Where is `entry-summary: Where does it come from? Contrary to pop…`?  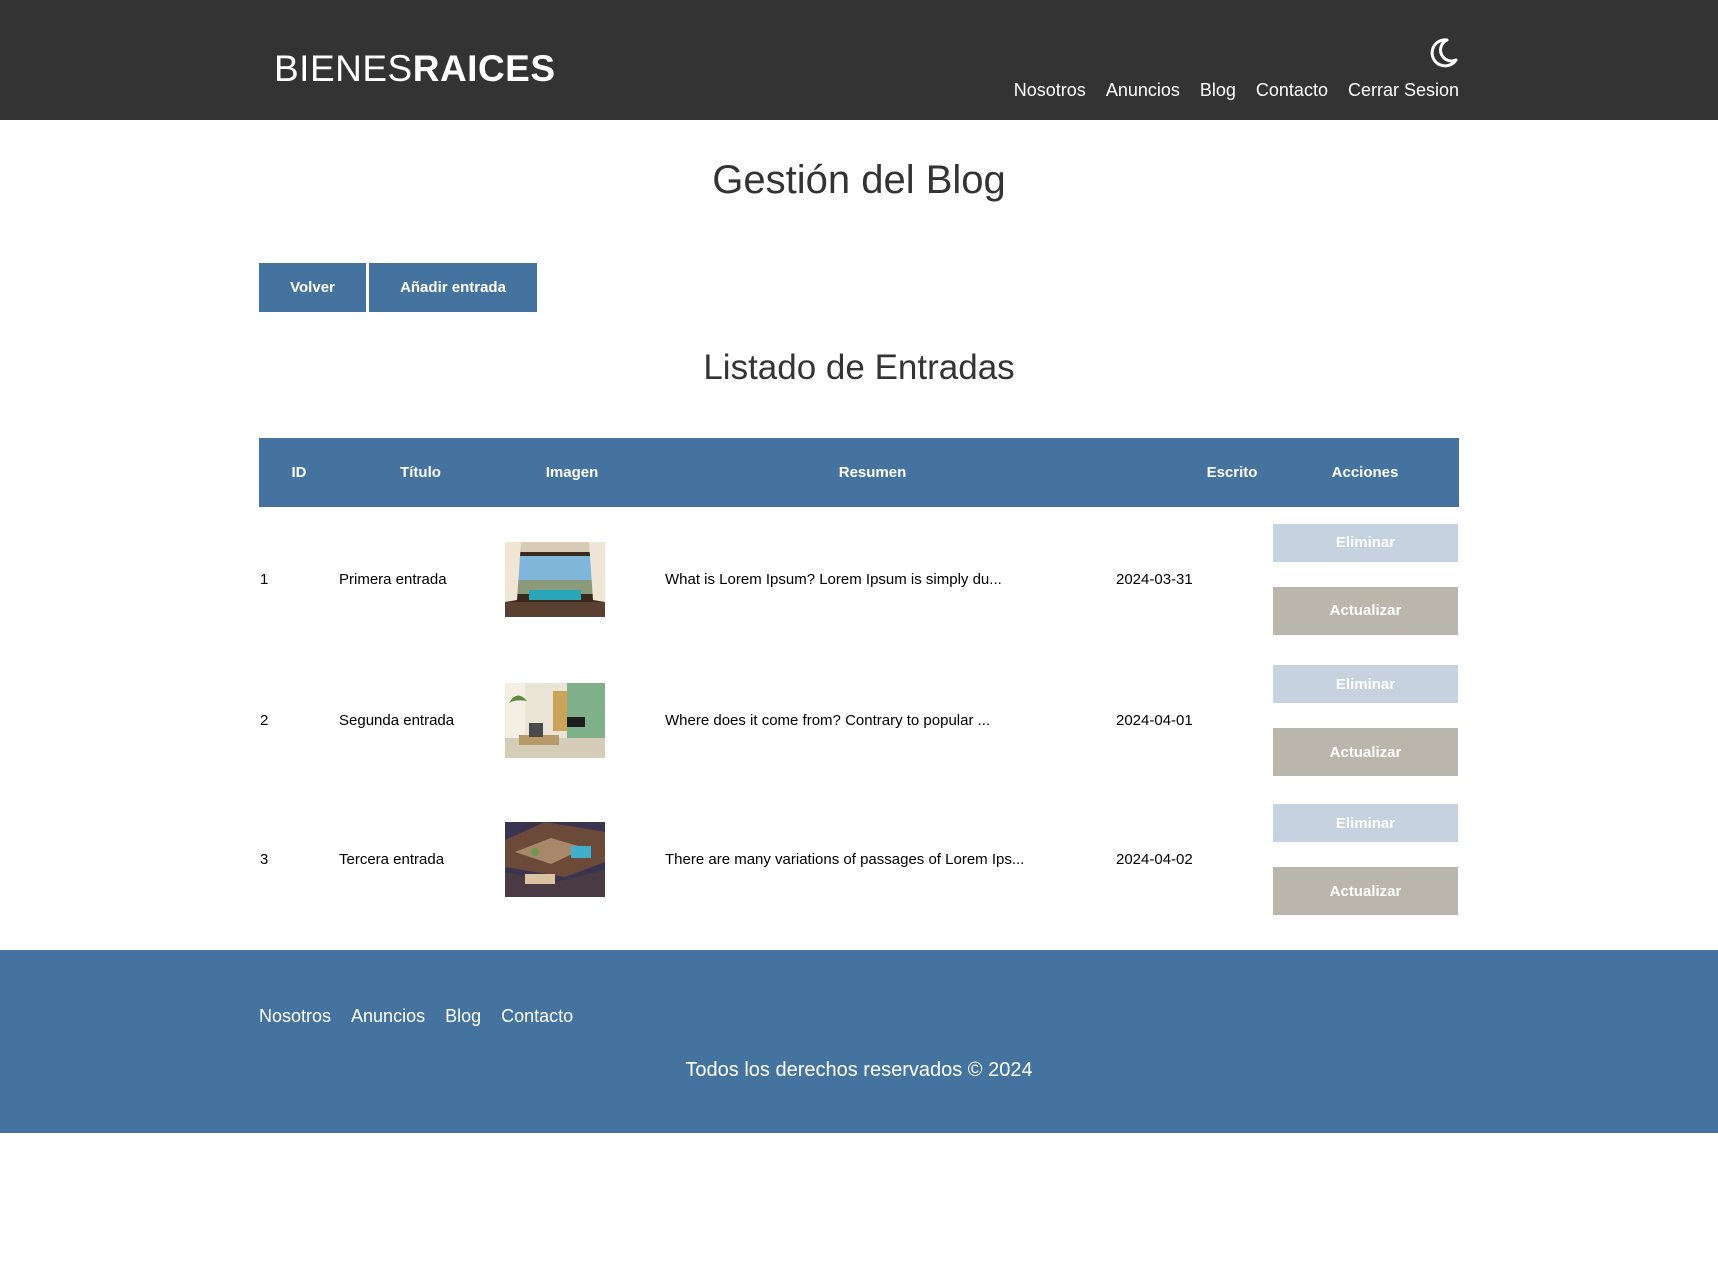 entry-summary: Where does it come from? Contrary to pop… is located at coordinates (828, 720).